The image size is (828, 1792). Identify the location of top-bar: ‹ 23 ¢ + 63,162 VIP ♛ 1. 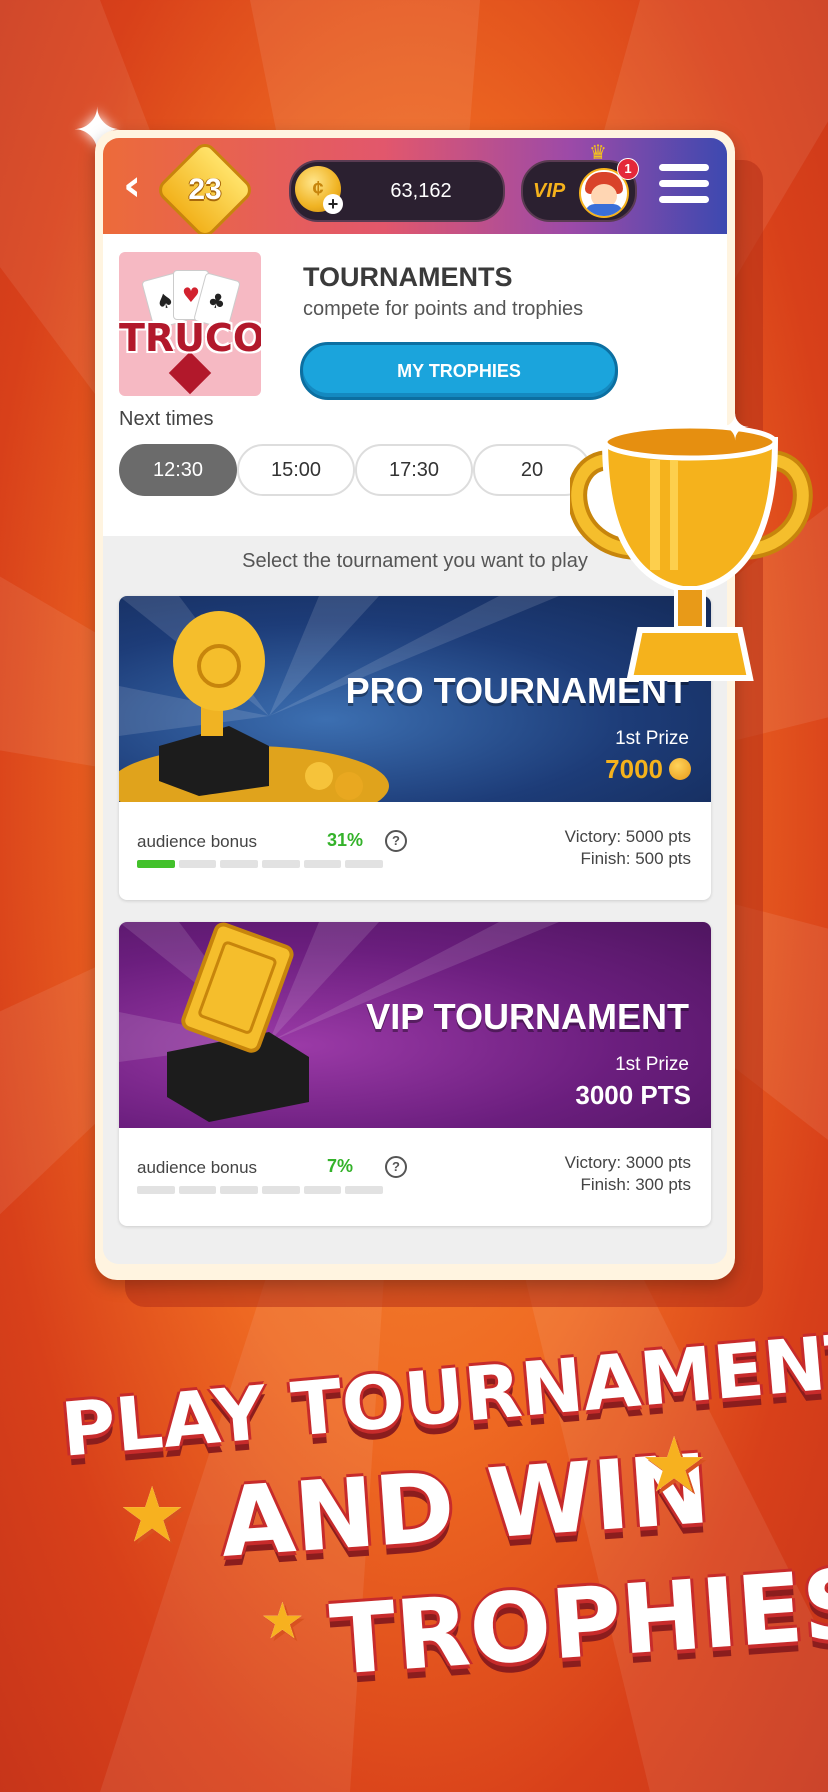
(415, 189).